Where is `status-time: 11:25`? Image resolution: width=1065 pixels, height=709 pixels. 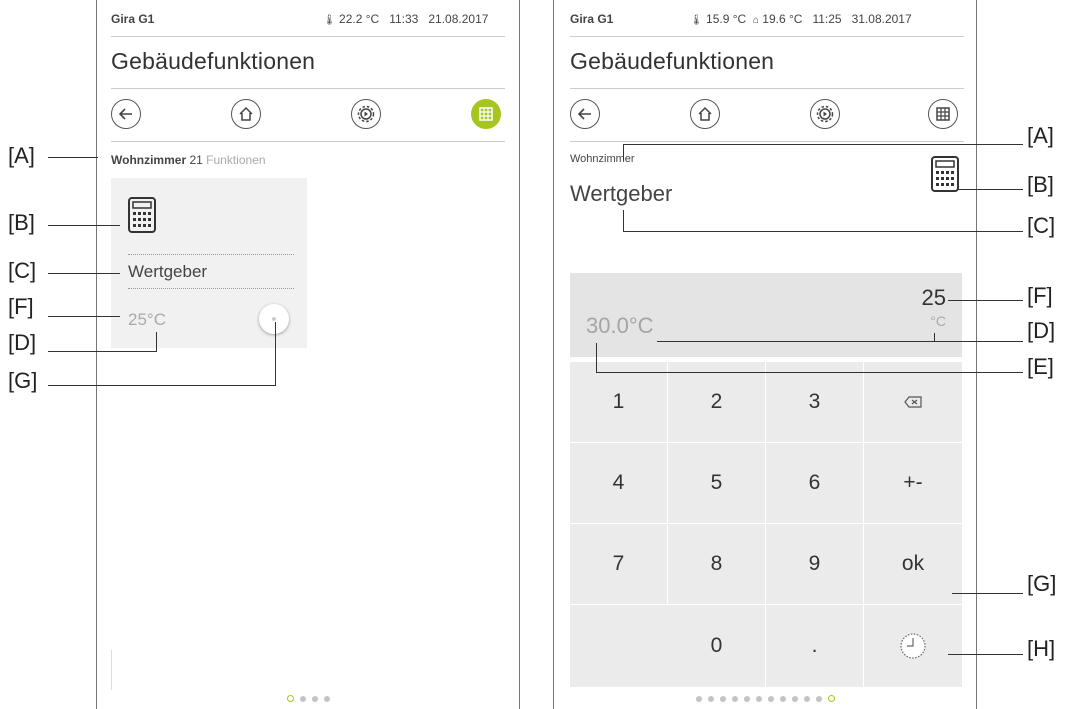 status-time: 11:25 is located at coordinates (827, 19).